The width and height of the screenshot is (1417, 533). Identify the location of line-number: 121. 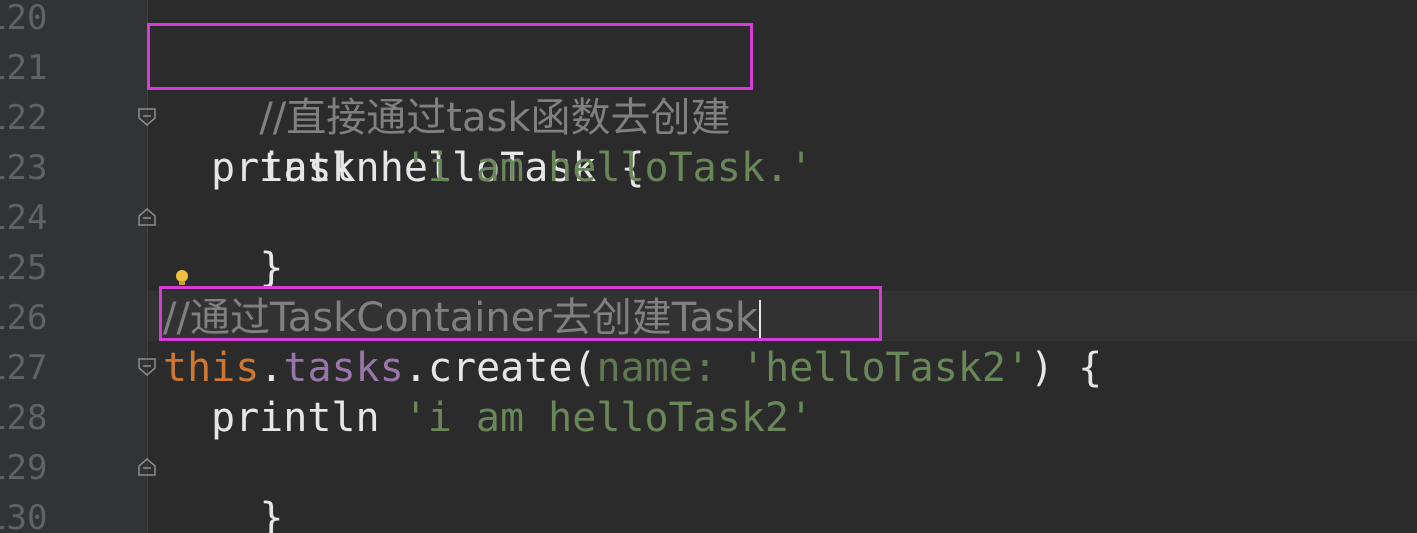
(24, 68).